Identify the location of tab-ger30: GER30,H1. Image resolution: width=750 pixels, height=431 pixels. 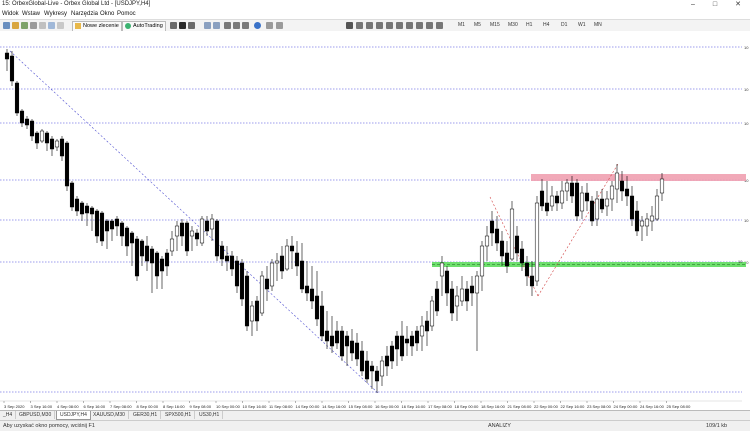
(146, 415).